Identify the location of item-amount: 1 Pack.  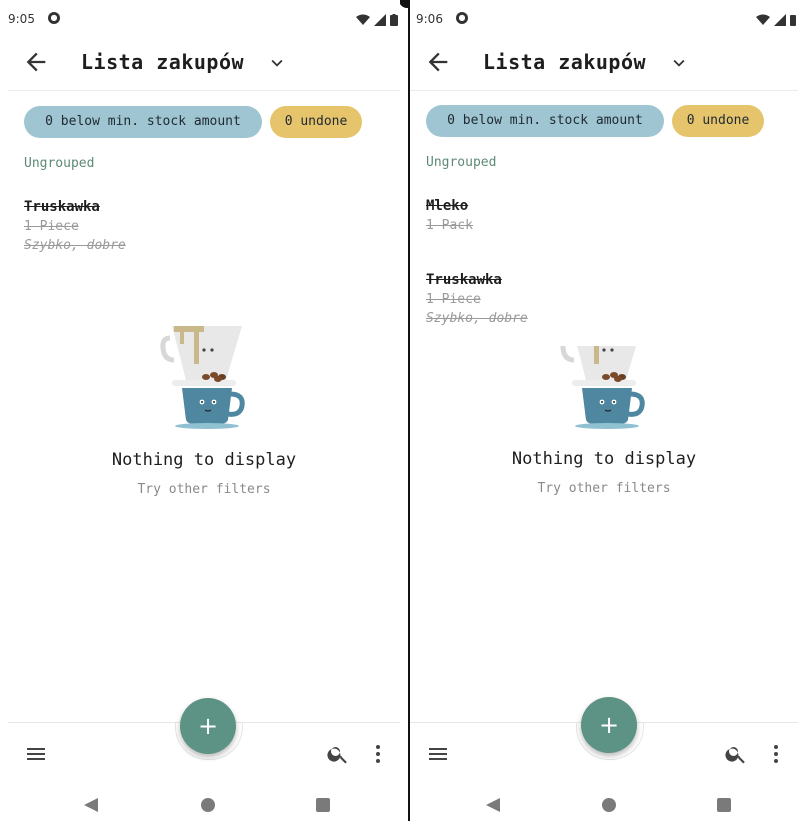
(449, 225).